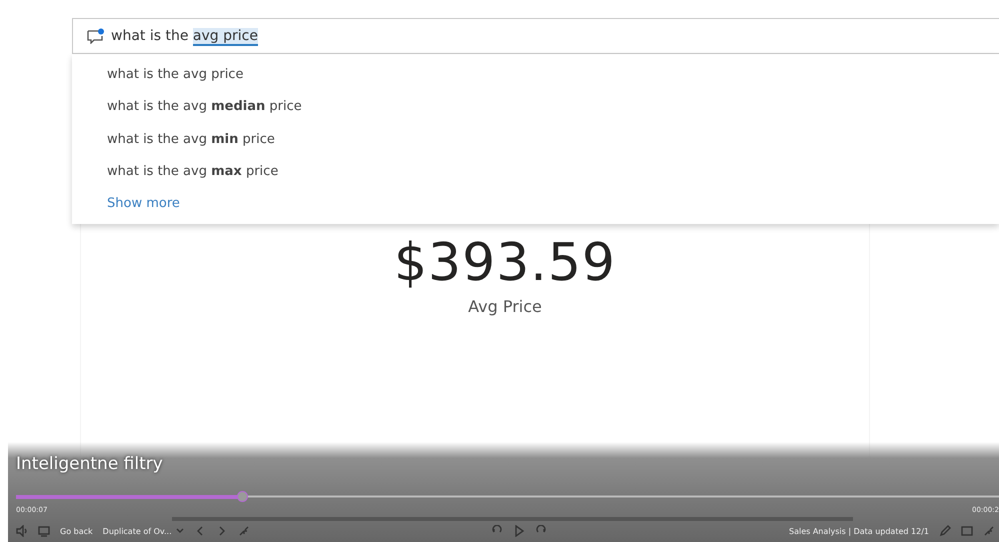 The height and width of the screenshot is (542, 999). I want to click on go-back-button: Go back, so click(76, 531).